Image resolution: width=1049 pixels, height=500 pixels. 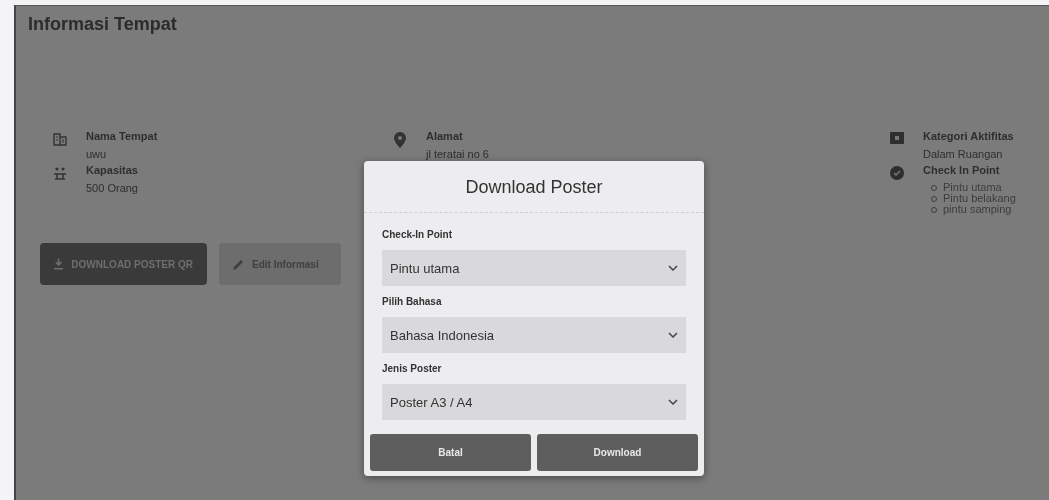 I want to click on field-label: Pilih Bahasa, so click(x=412, y=301).